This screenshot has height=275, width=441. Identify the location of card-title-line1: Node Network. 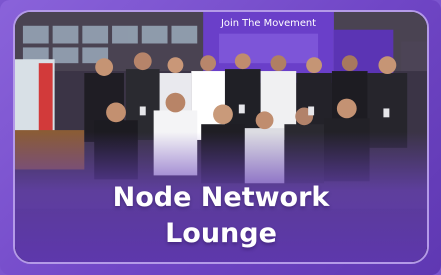
(221, 197).